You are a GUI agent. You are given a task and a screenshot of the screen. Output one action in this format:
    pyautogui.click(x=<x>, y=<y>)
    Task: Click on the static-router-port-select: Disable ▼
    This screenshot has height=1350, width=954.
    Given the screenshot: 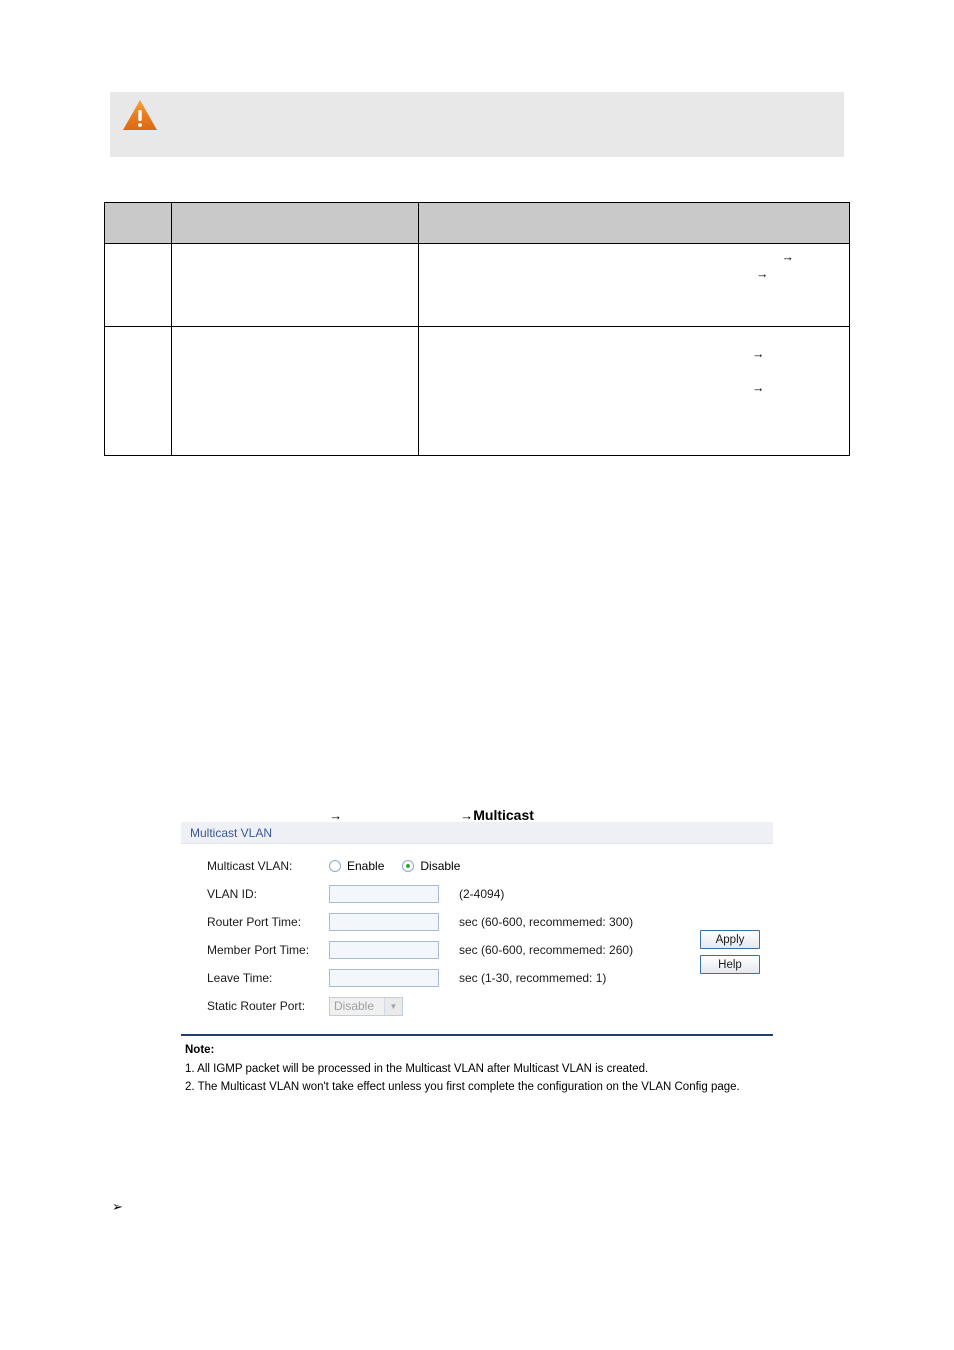 What is the action you would take?
    pyautogui.click(x=366, y=1006)
    